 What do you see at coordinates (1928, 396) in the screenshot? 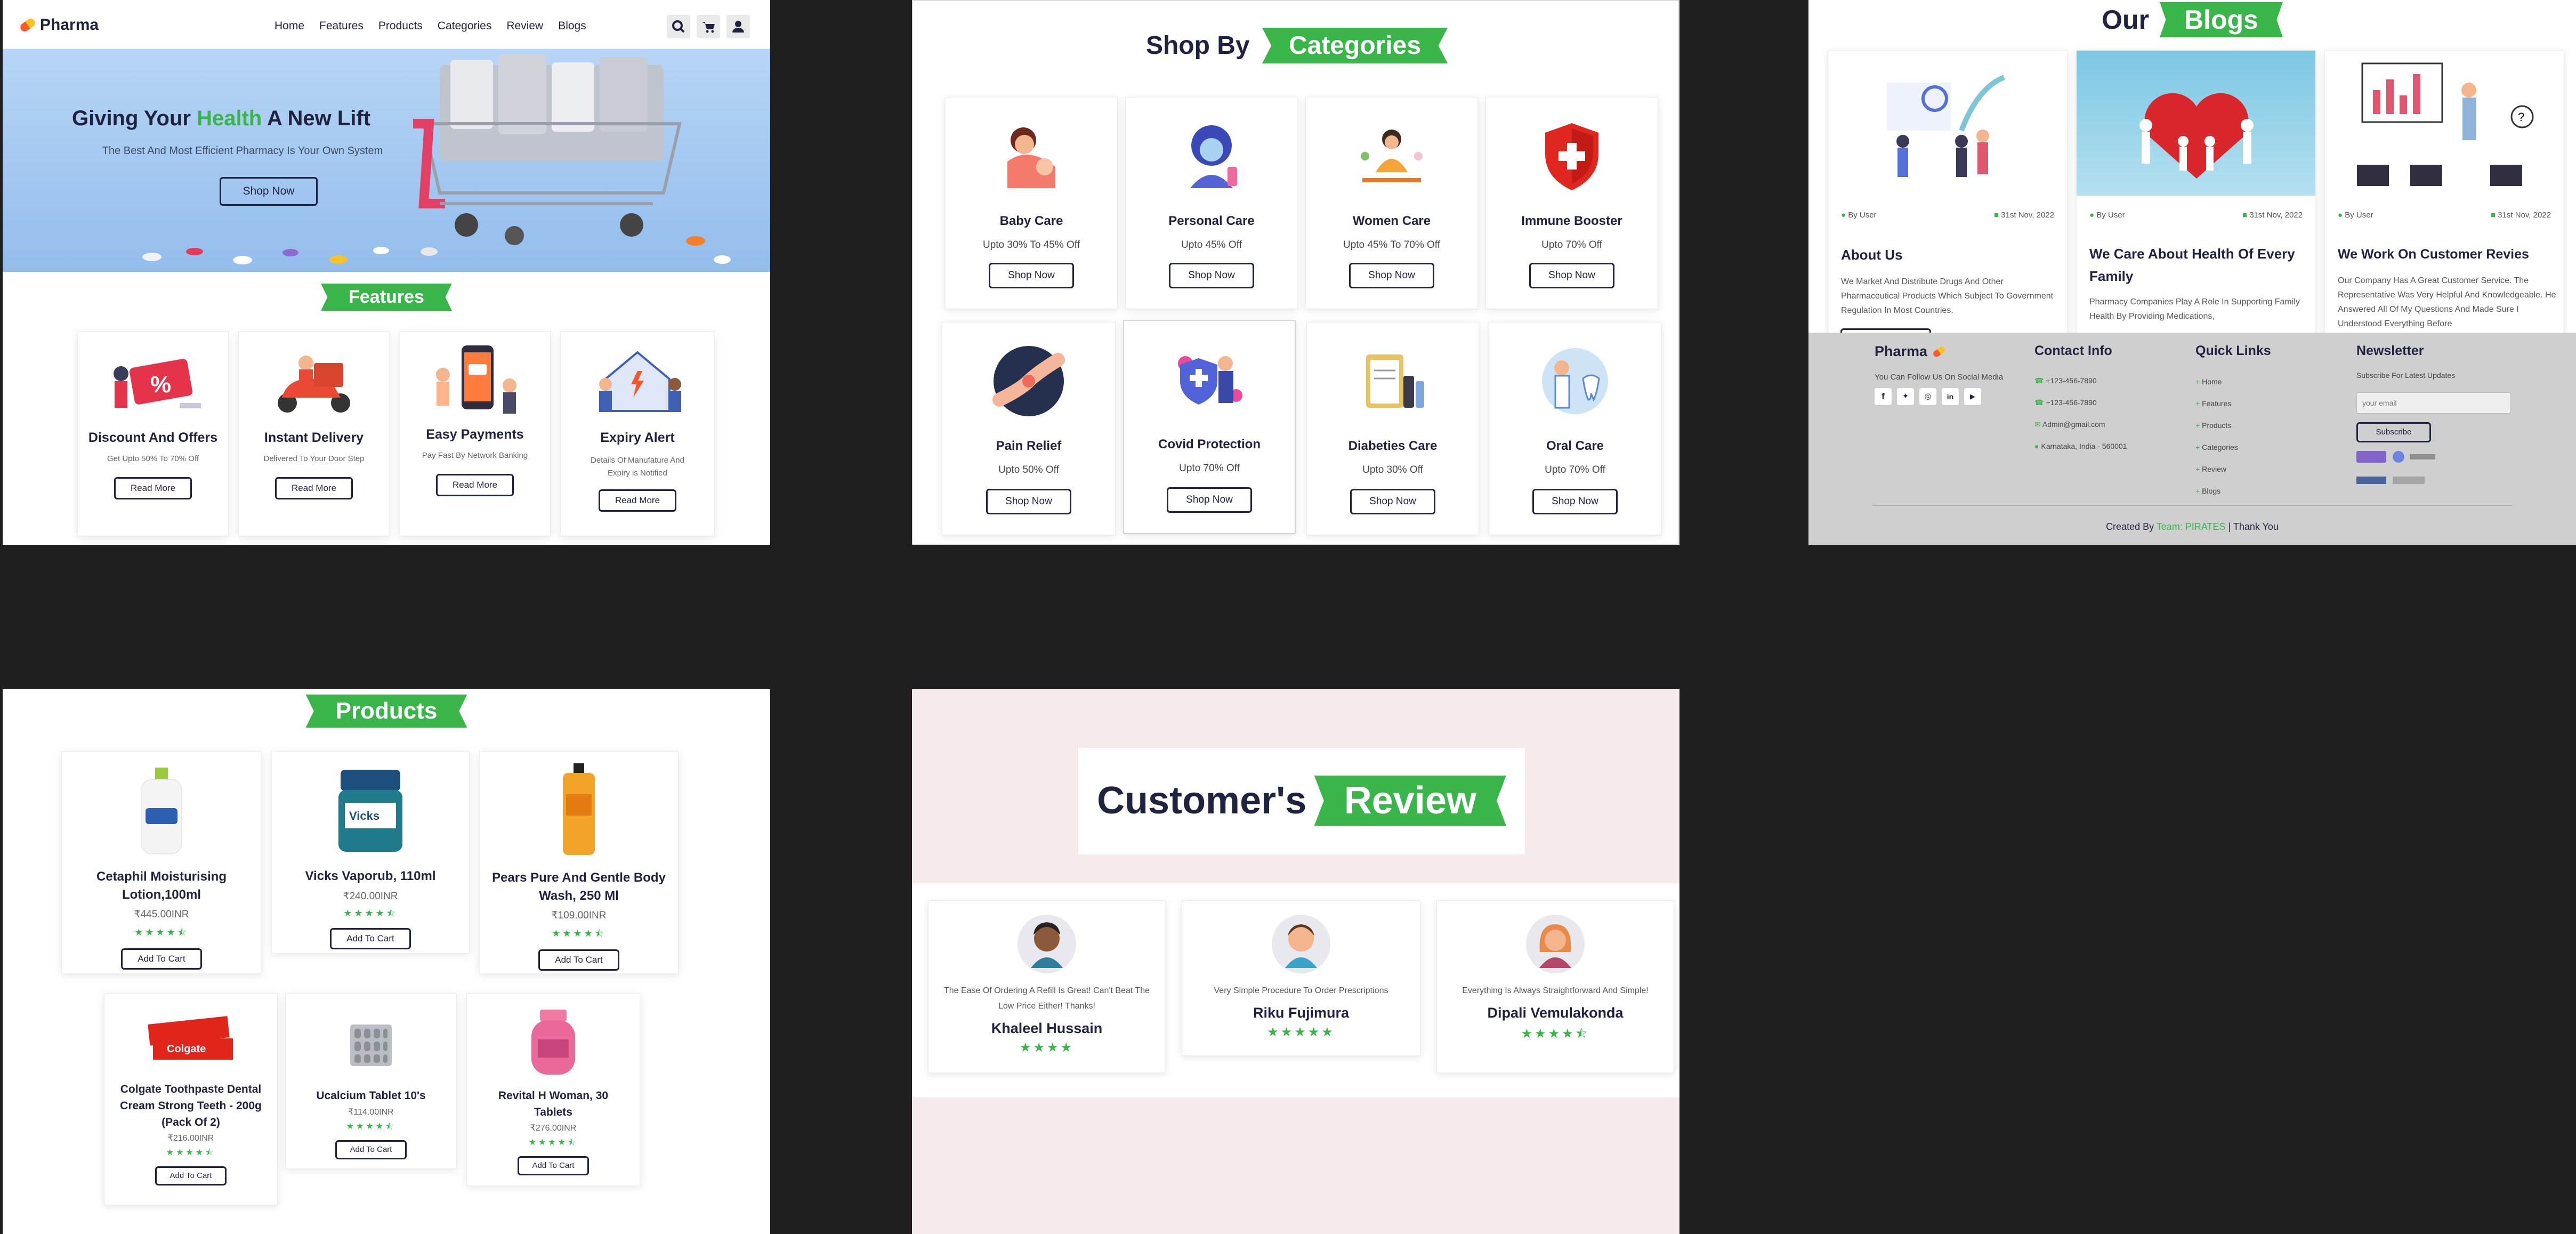
I see `instagram-icon: ◎` at bounding box center [1928, 396].